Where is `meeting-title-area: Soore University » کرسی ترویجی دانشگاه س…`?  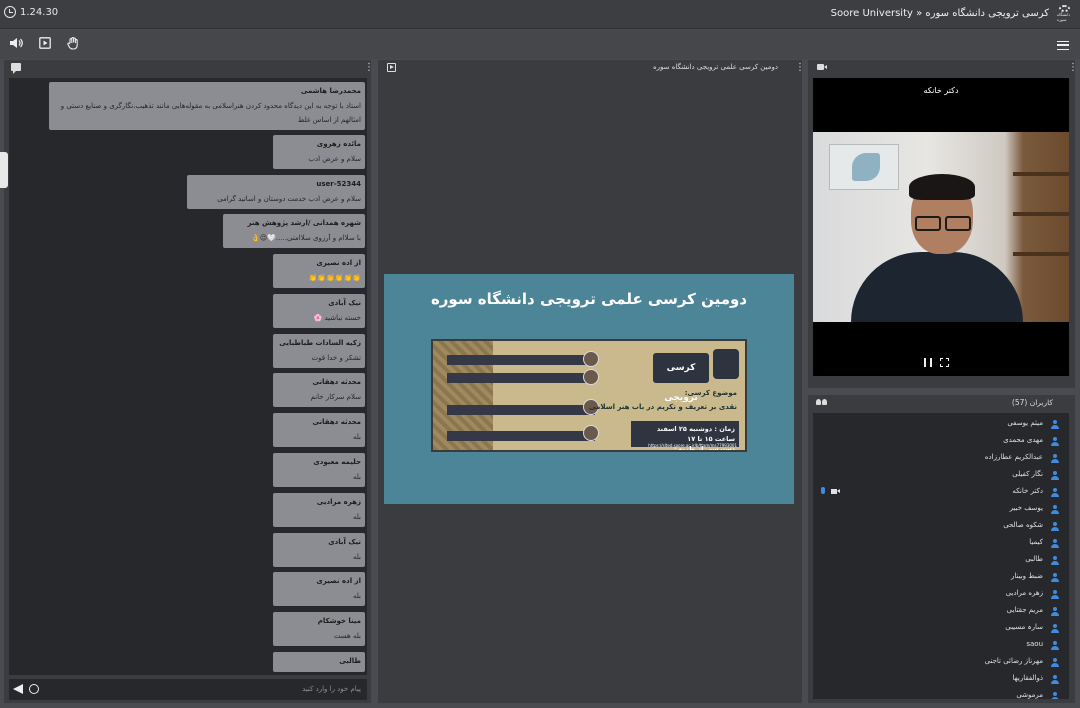
meeting-title-area: Soore University » کرسی ترویجی دانشگاه س… is located at coordinates (951, 13).